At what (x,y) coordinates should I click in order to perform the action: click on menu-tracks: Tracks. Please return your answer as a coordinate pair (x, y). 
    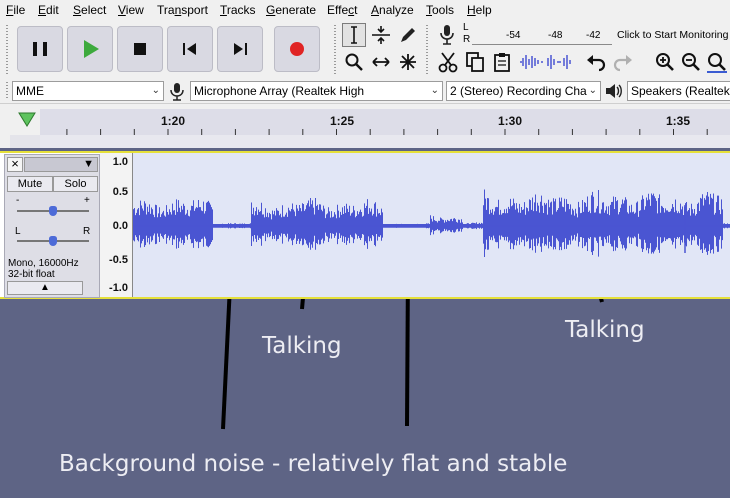
    Looking at the image, I should click on (238, 10).